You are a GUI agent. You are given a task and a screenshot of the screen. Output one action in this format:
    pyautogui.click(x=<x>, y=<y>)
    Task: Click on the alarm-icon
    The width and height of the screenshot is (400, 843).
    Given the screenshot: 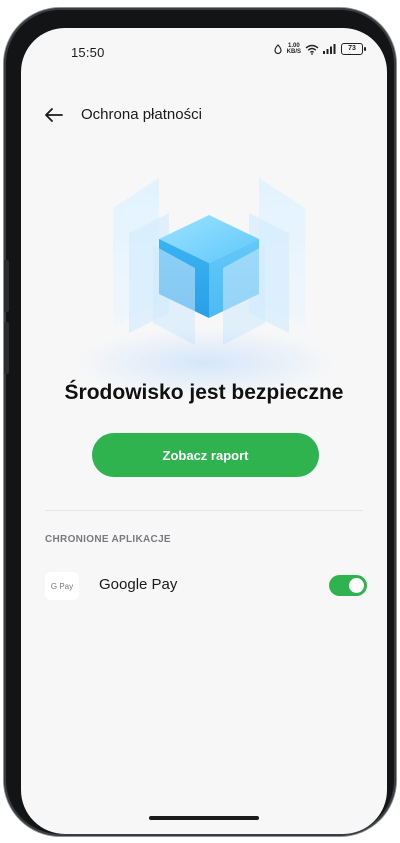 What is the action you would take?
    pyautogui.click(x=278, y=49)
    